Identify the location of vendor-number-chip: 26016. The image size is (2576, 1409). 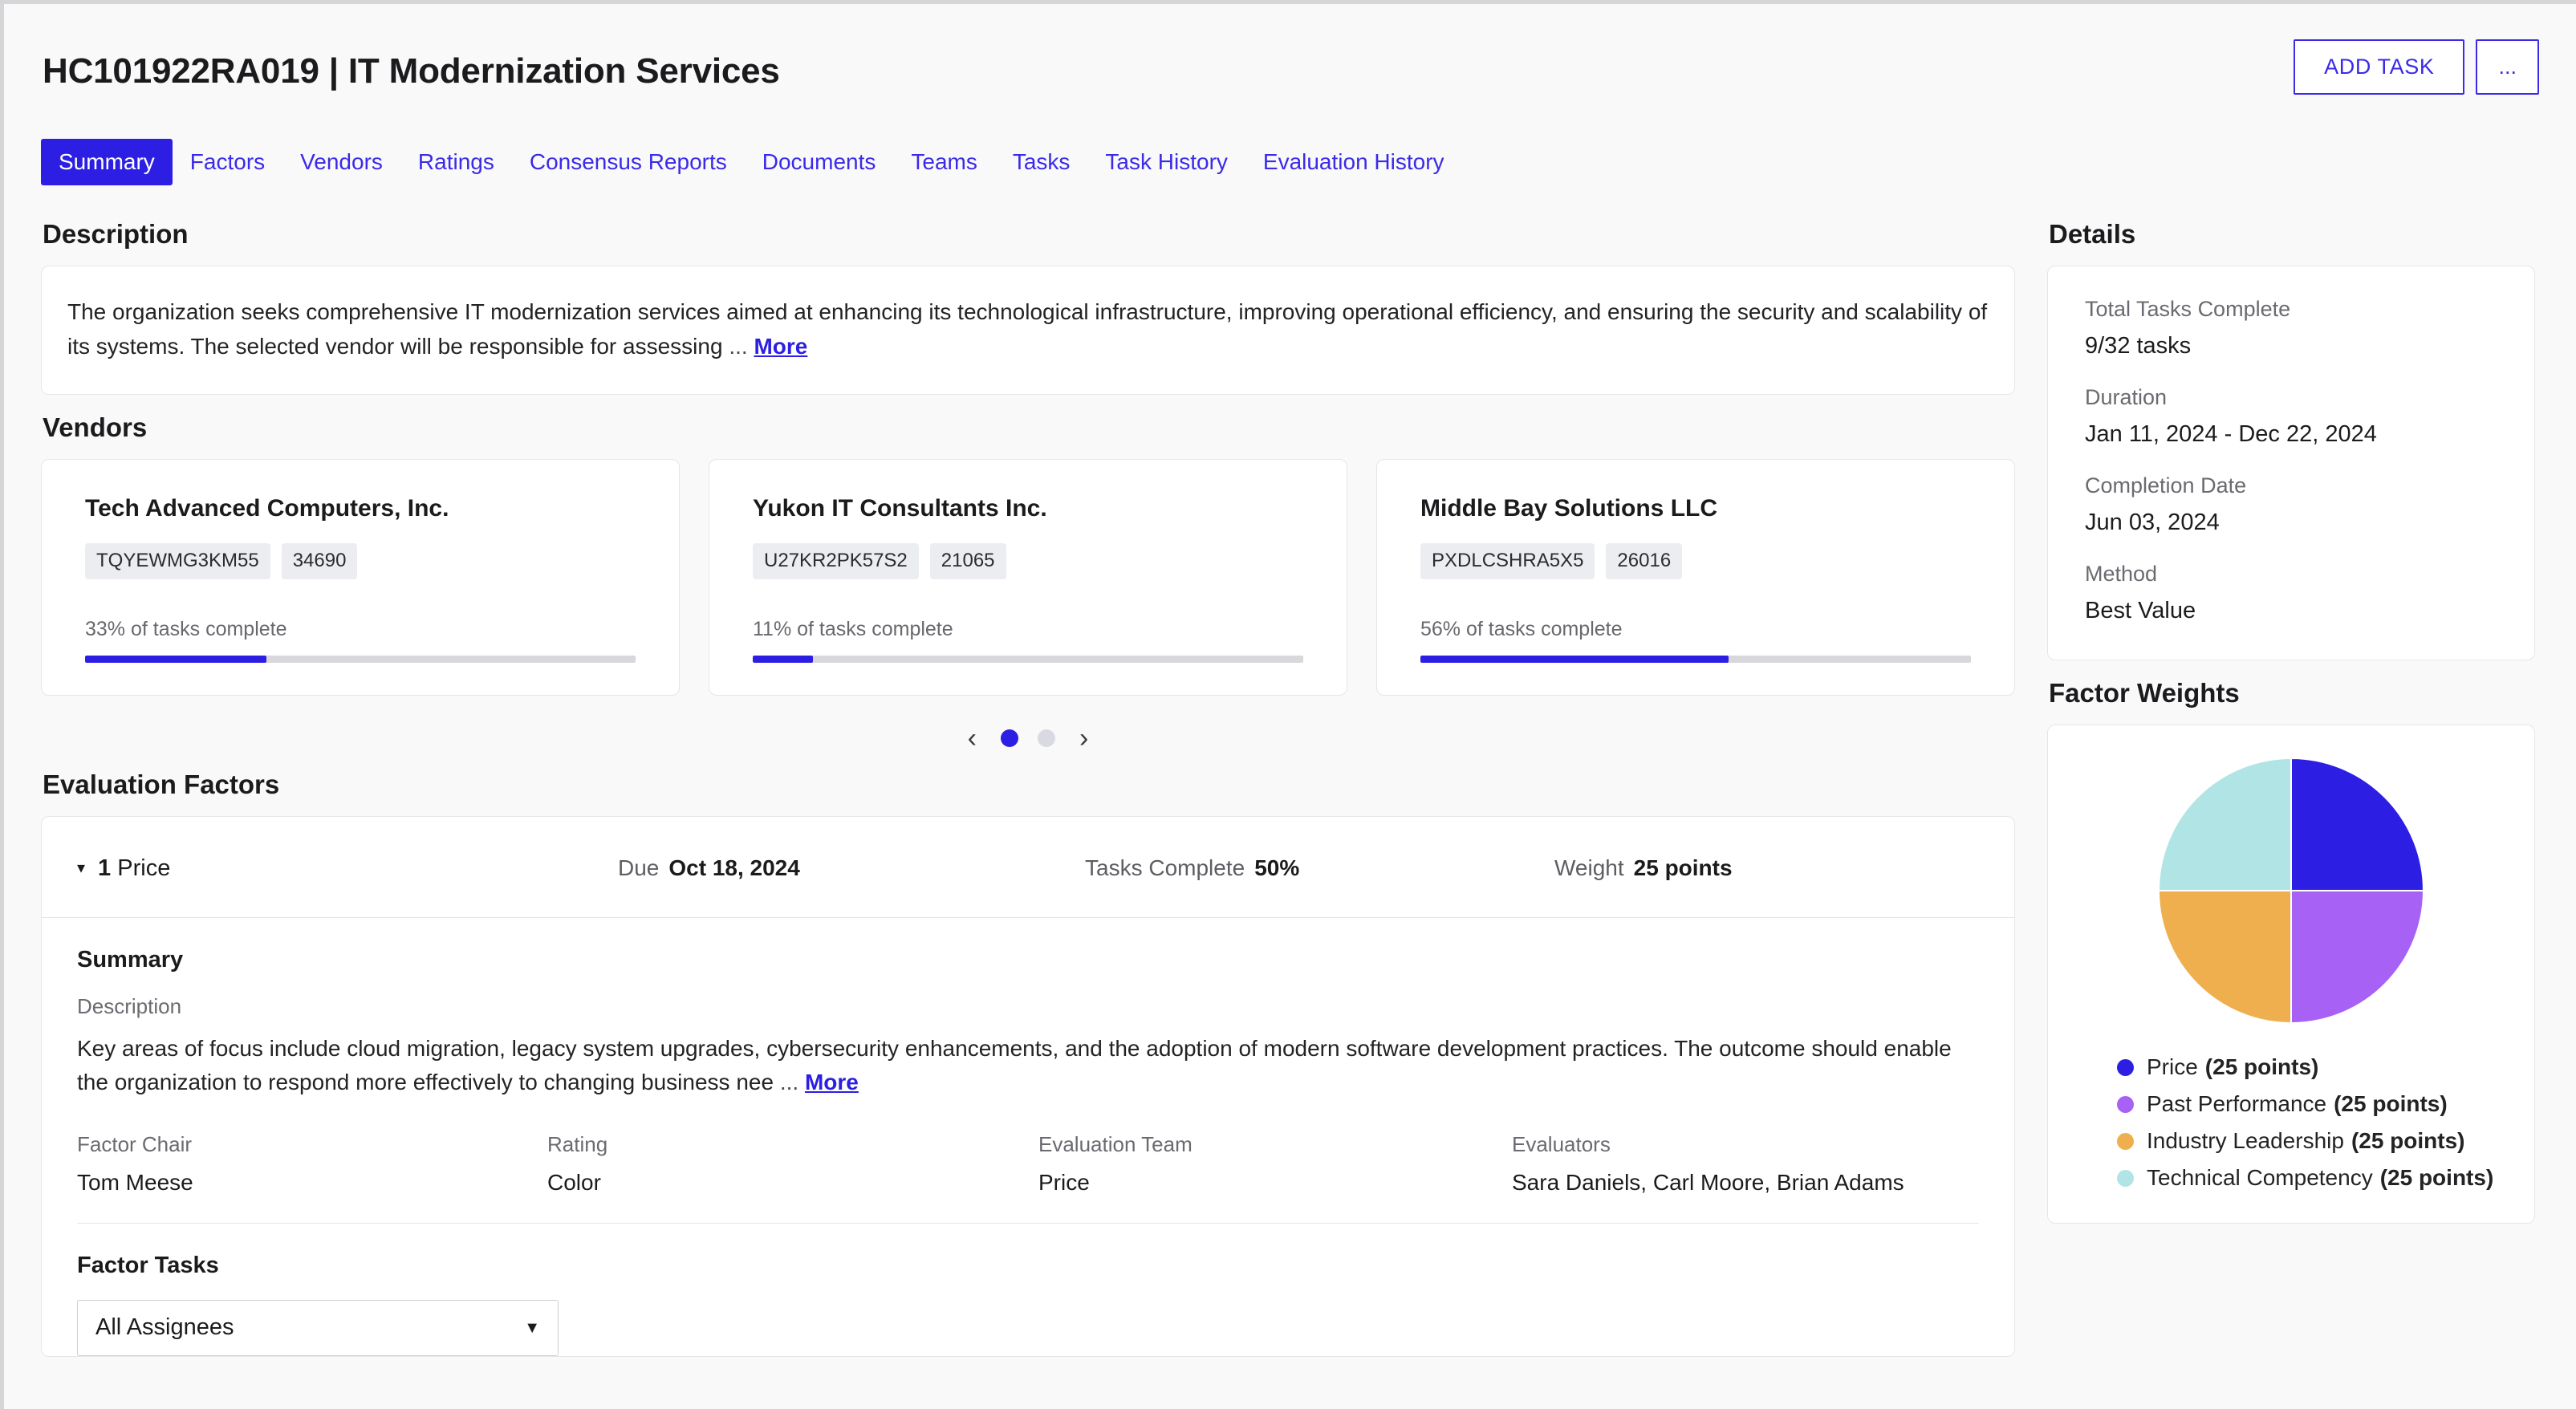
(1644, 561).